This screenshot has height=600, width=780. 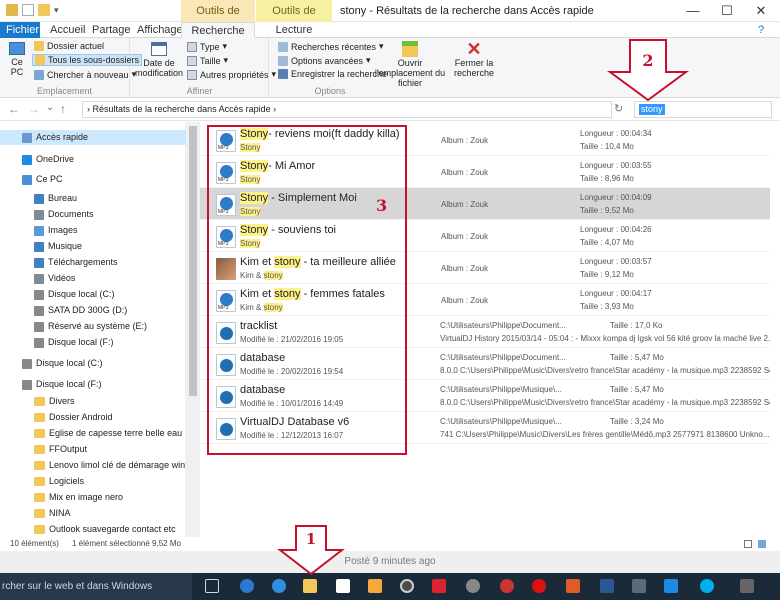 I want to click on save-search-button: Enregistrer la recherche, so click(x=332, y=74).